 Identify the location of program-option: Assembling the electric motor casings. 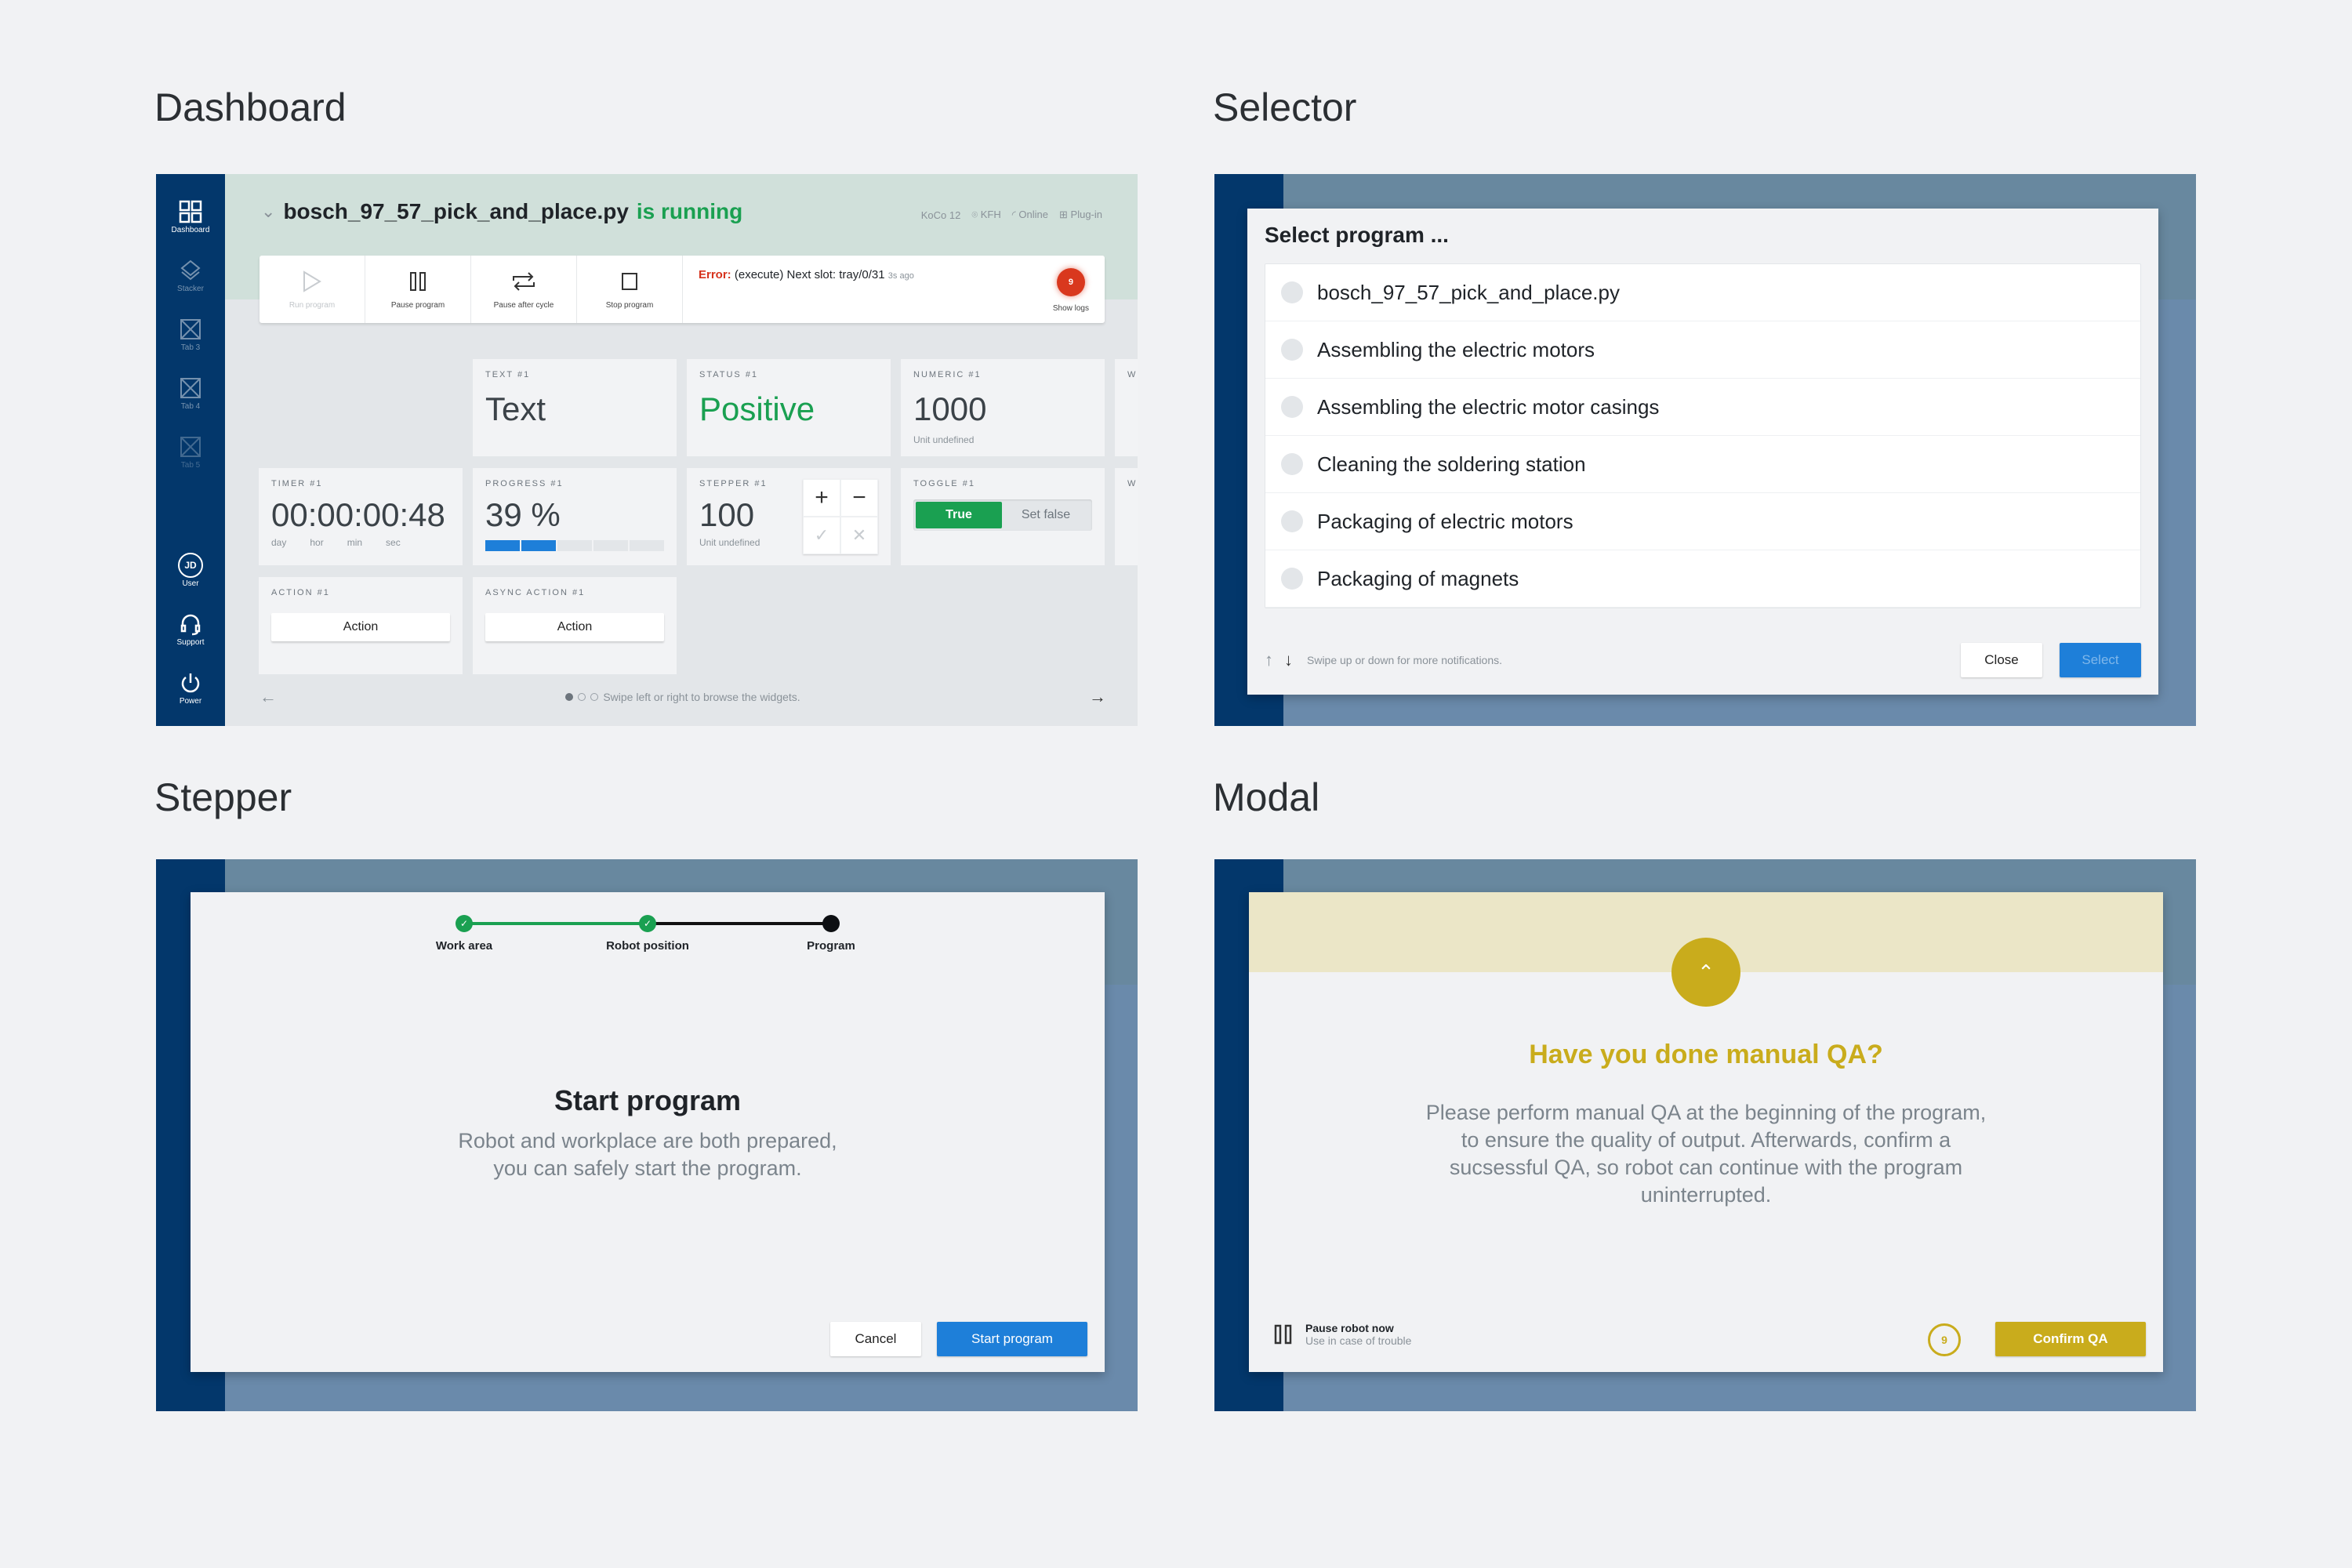
(1703, 407).